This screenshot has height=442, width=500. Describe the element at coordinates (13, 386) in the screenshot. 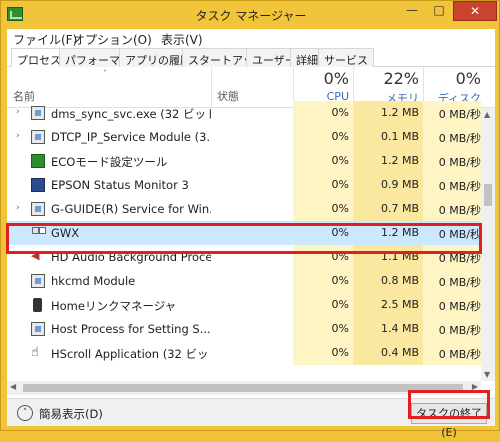

I see `scroll-left-icon: ◀` at that location.